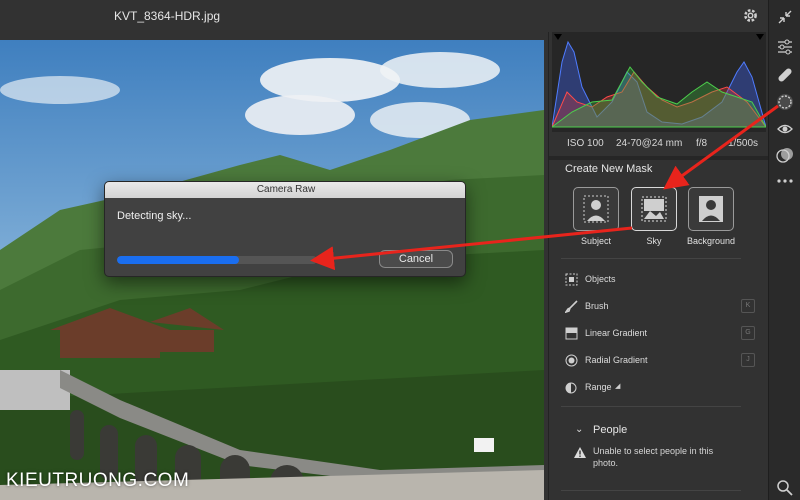 Image resolution: width=800 pixels, height=500 pixels. What do you see at coordinates (711, 241) in the screenshot?
I see `background-label: Background` at bounding box center [711, 241].